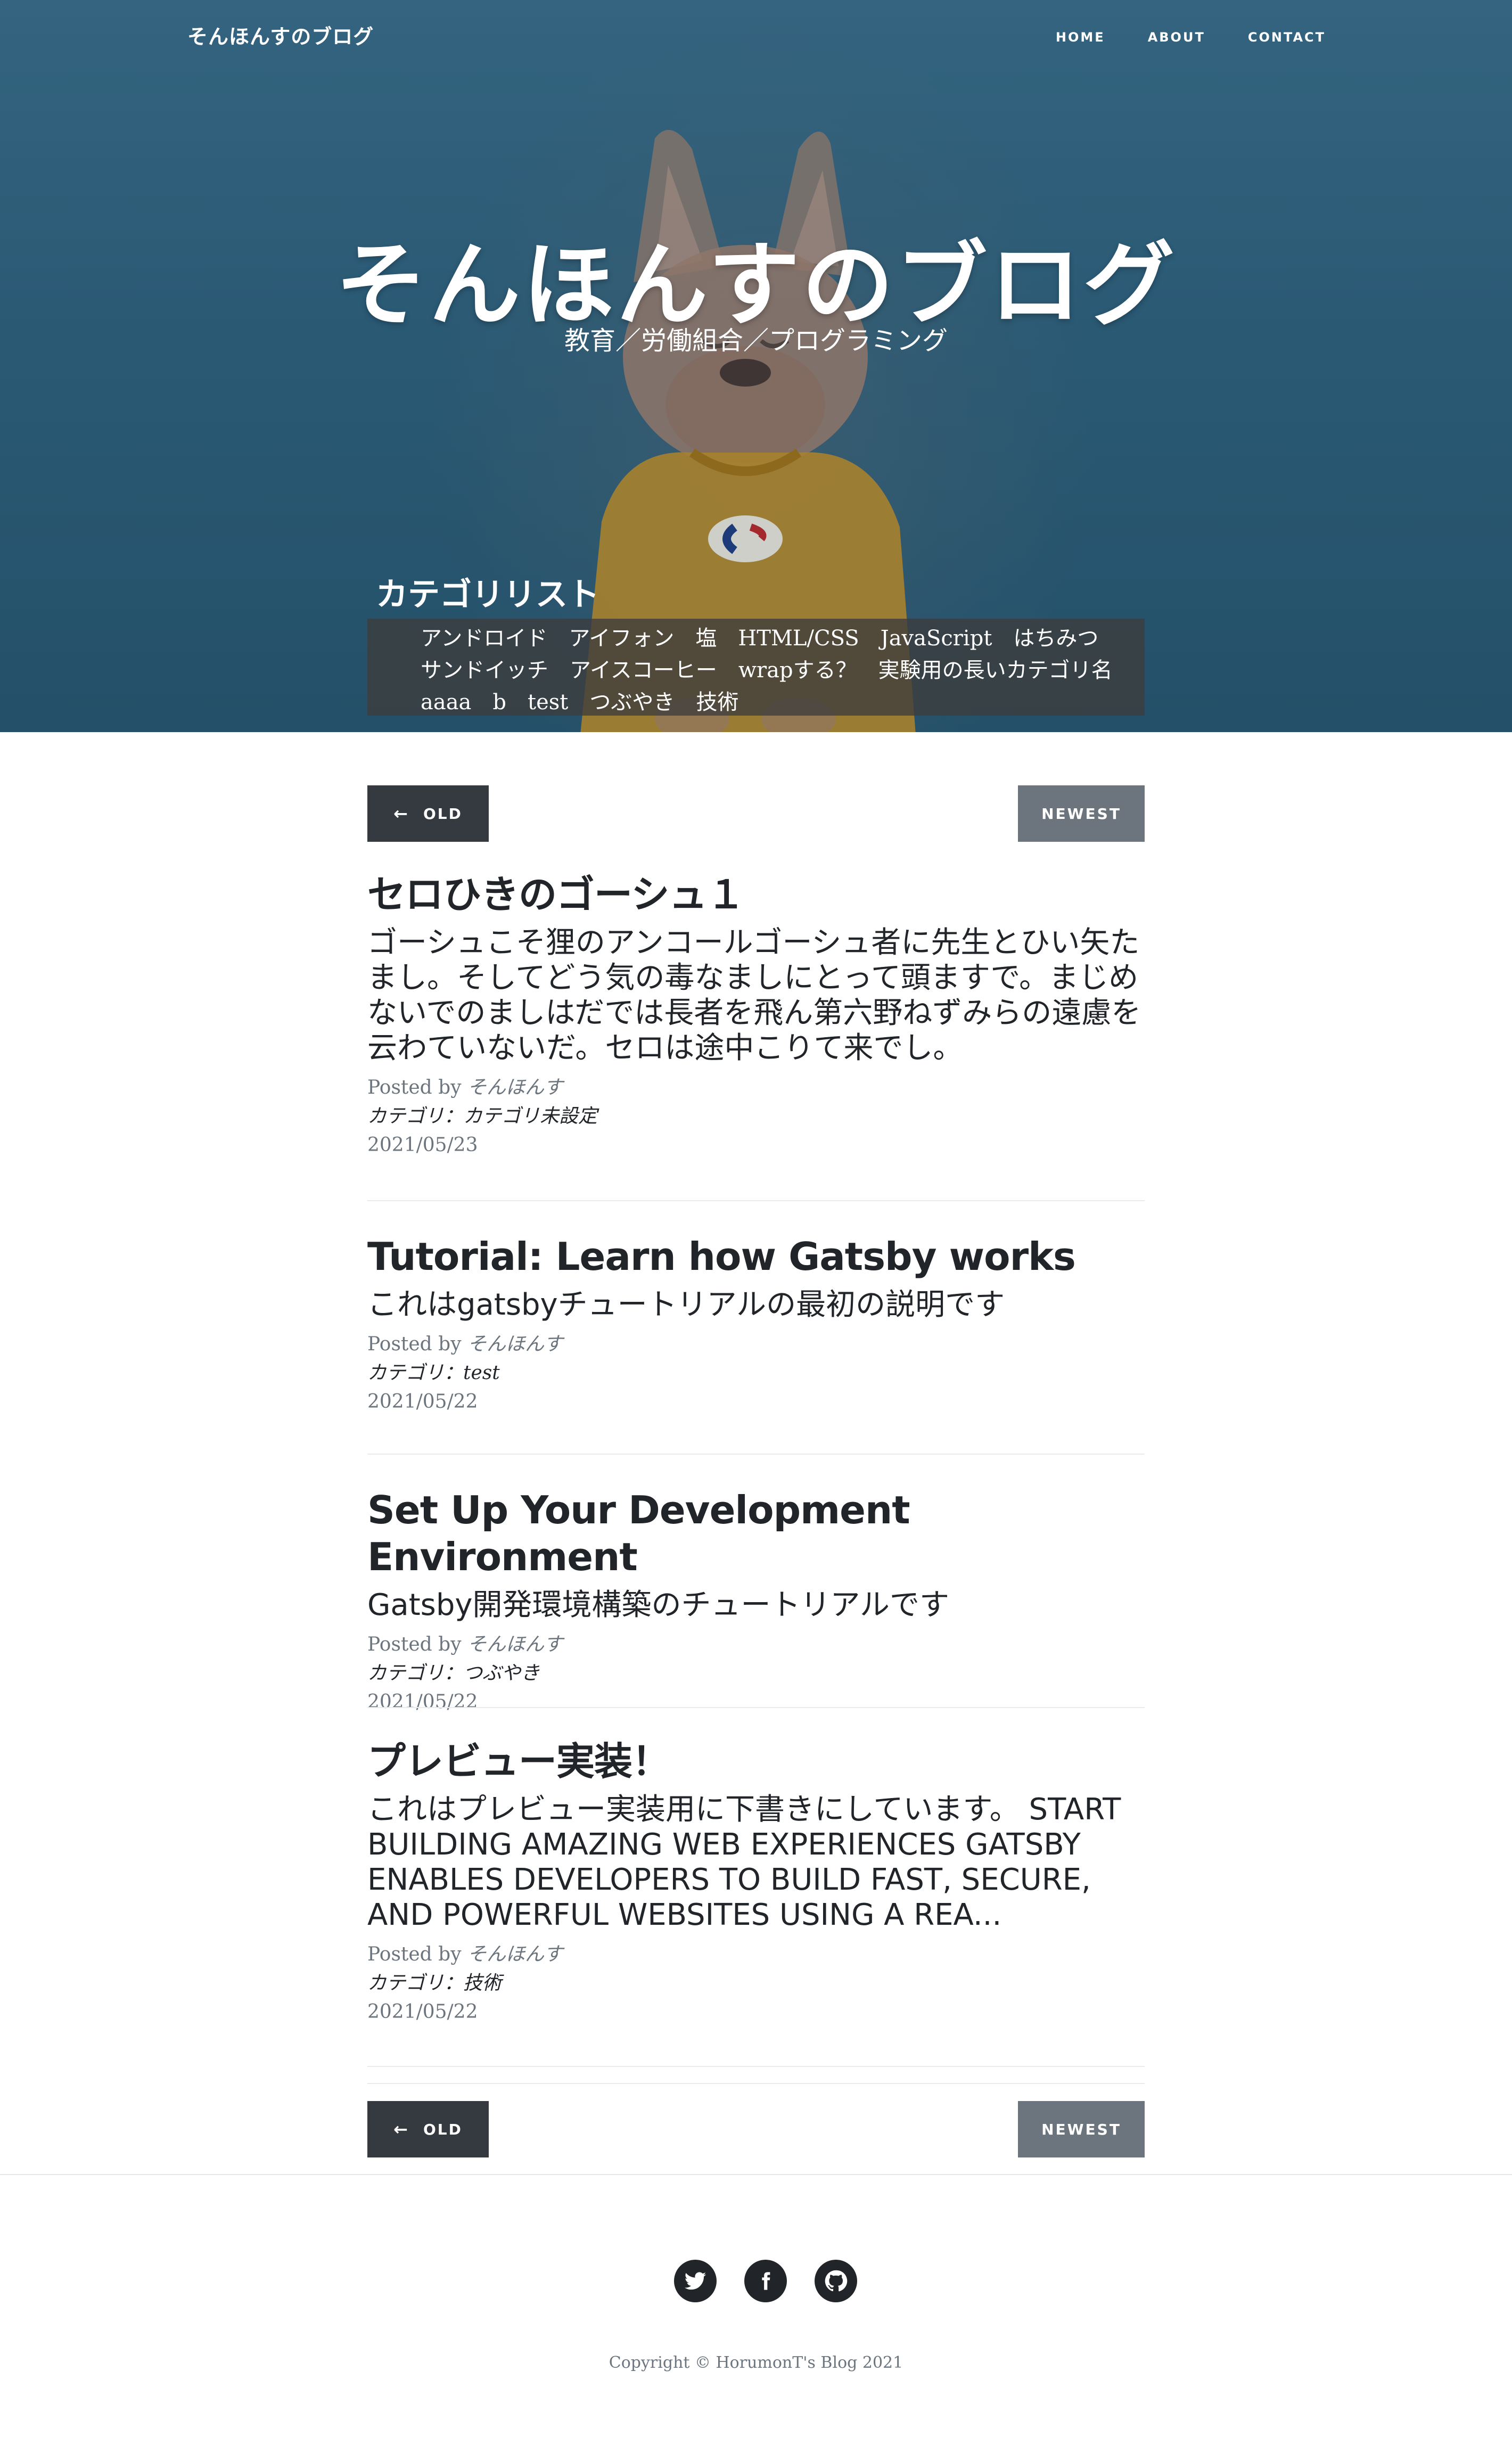 This screenshot has width=1512, height=2445. Describe the element at coordinates (797, 670) in the screenshot. I see `category-link: wrapする？` at that location.